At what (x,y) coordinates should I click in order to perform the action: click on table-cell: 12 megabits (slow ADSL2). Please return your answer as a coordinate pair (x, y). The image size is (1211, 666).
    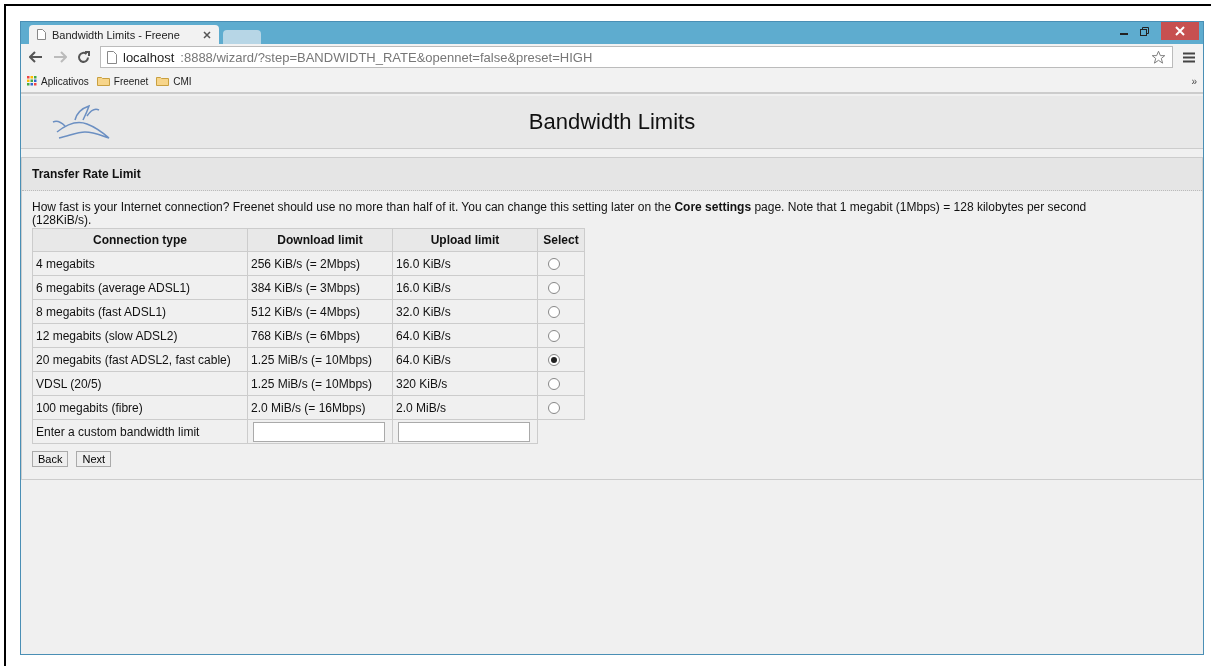
    Looking at the image, I should click on (140, 335).